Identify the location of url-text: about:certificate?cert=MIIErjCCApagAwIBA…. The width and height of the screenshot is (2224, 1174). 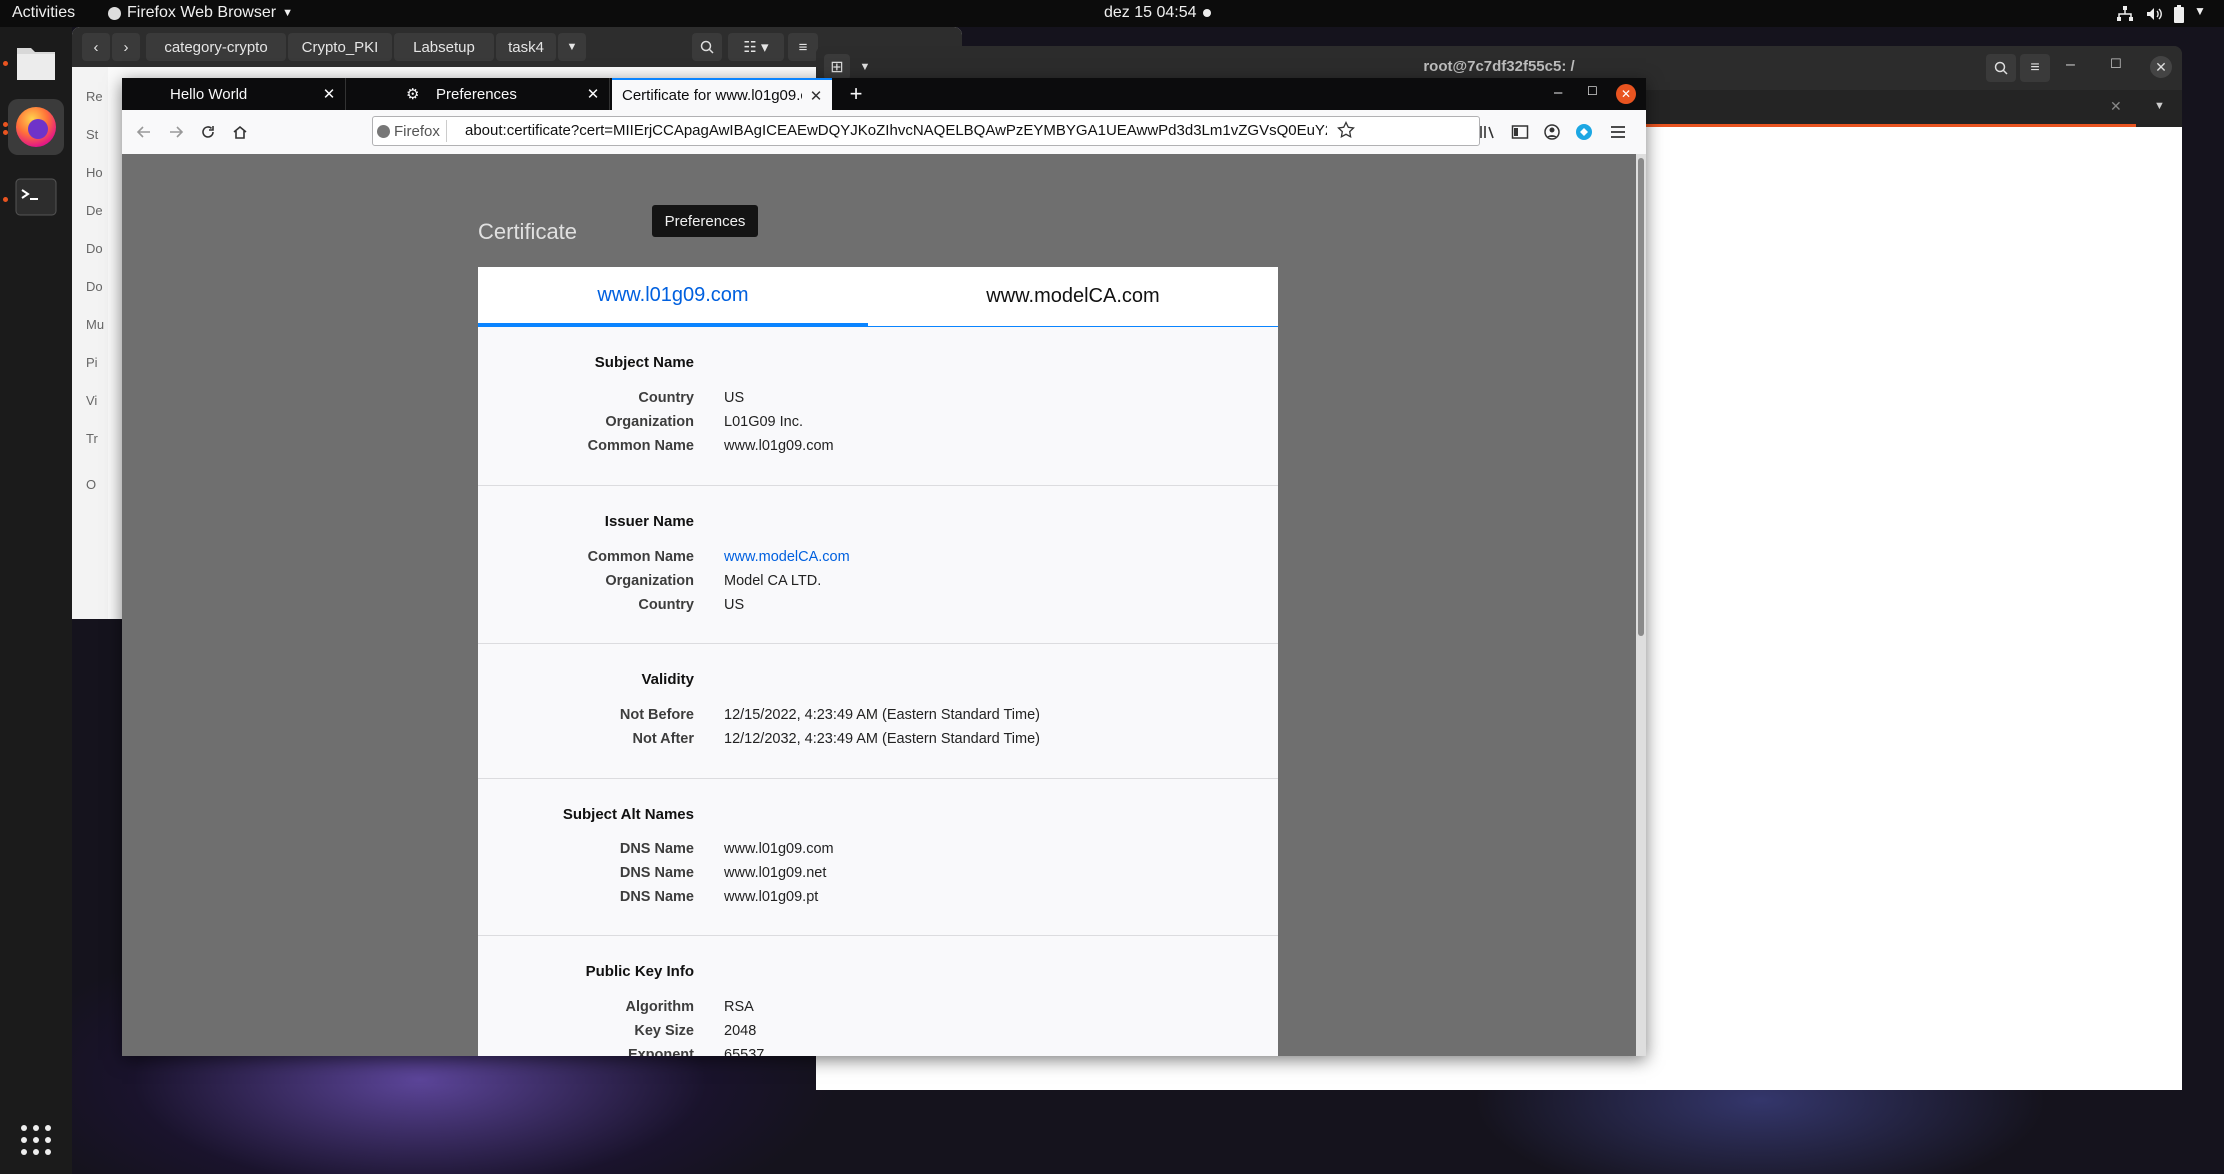
(896, 130).